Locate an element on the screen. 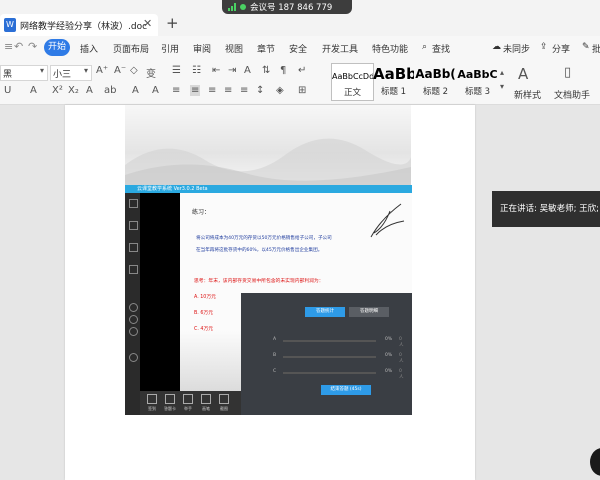  tab-find: 查找 is located at coordinates (441, 48).